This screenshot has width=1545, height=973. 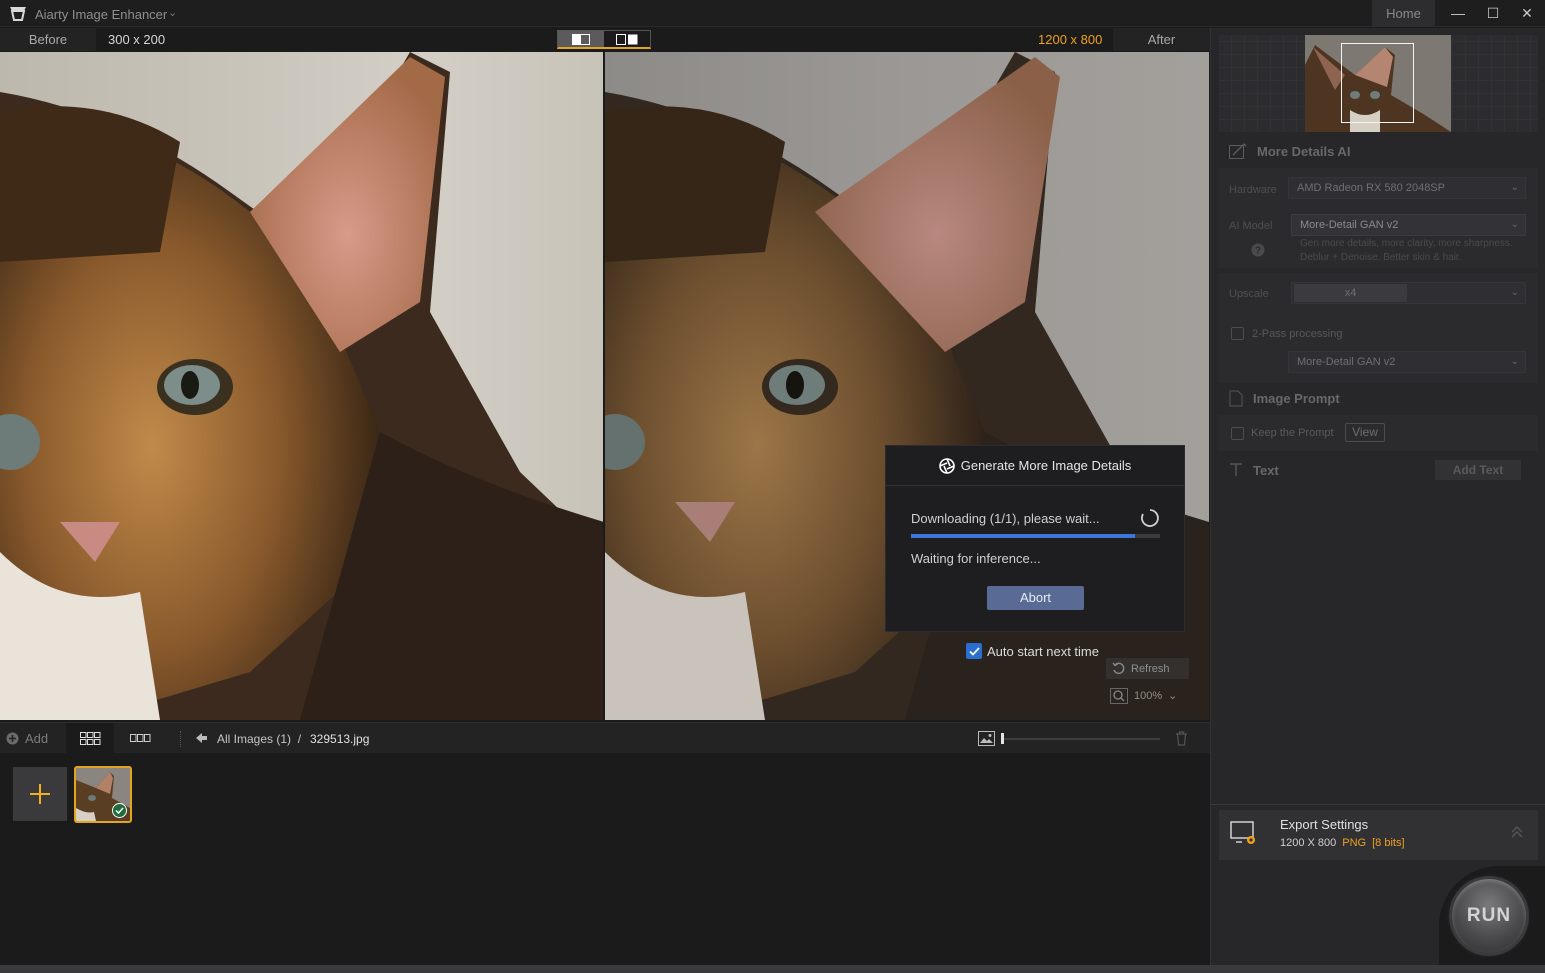 I want to click on help-icon: ?, so click(x=1258, y=250).